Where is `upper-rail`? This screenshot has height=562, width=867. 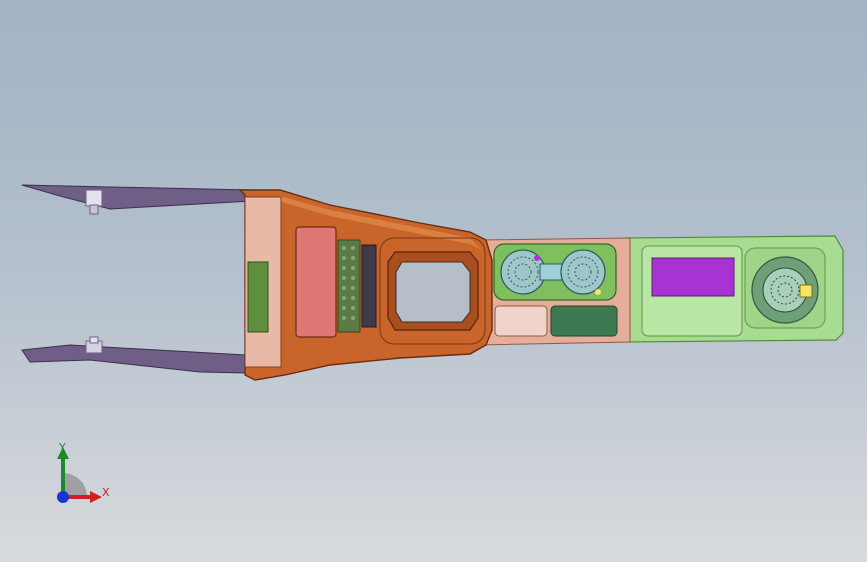
upper-rail is located at coordinates (137, 197).